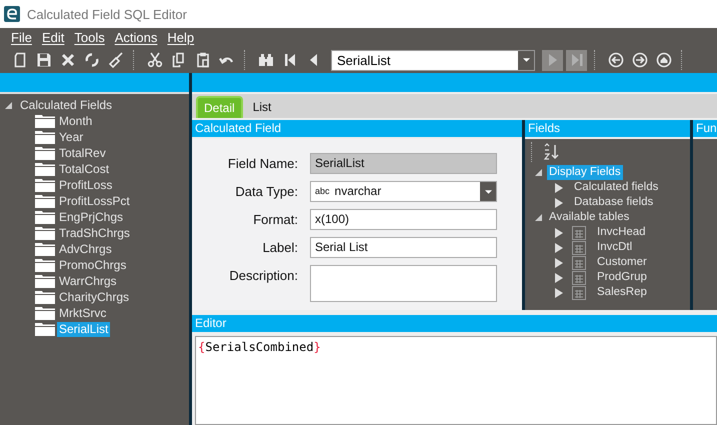 This screenshot has width=717, height=425. Describe the element at coordinates (71, 137) in the screenshot. I see `tree-item: Year` at that location.